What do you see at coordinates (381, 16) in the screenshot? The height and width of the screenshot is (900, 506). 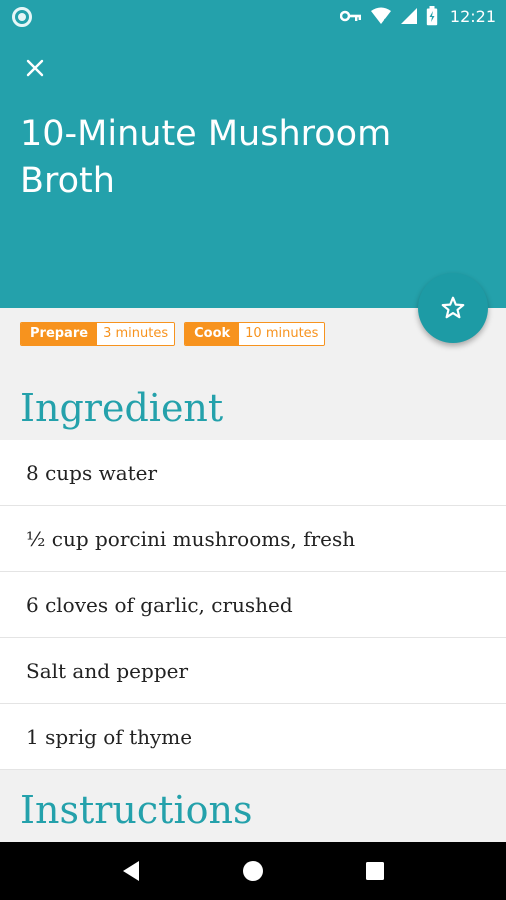 I see `wifi-icon: ×` at bounding box center [381, 16].